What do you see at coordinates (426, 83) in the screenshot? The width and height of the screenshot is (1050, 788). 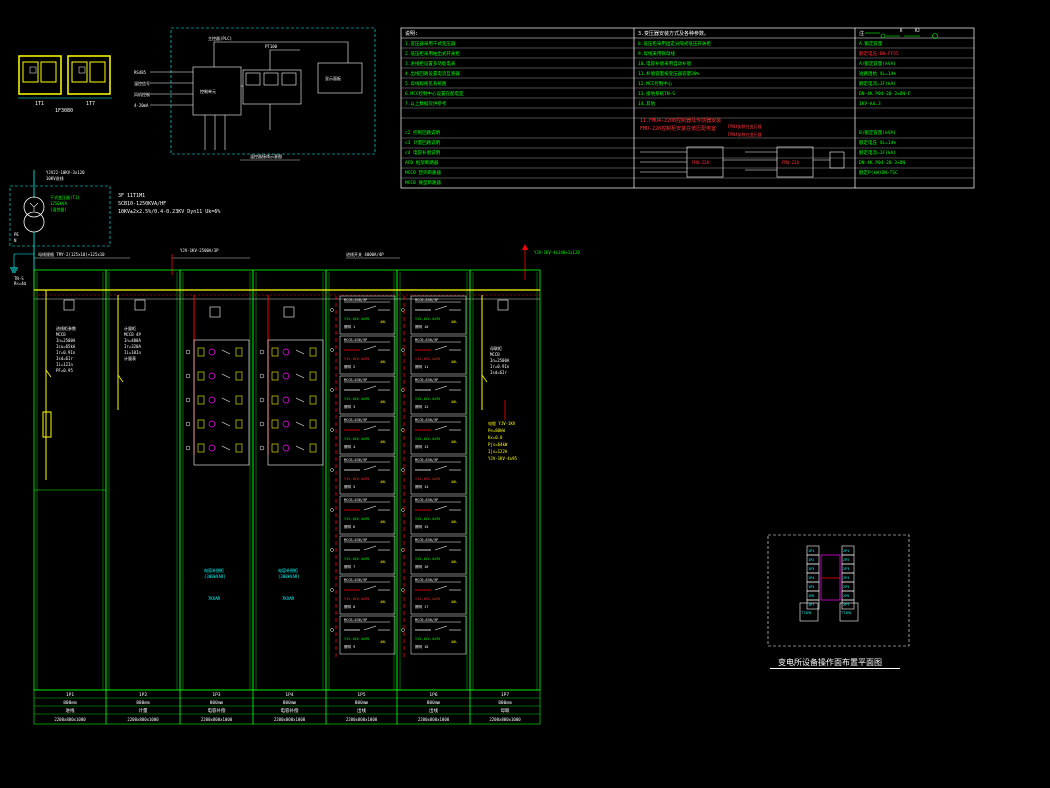 I see `table-cell: 5.母线规格见系统图` at bounding box center [426, 83].